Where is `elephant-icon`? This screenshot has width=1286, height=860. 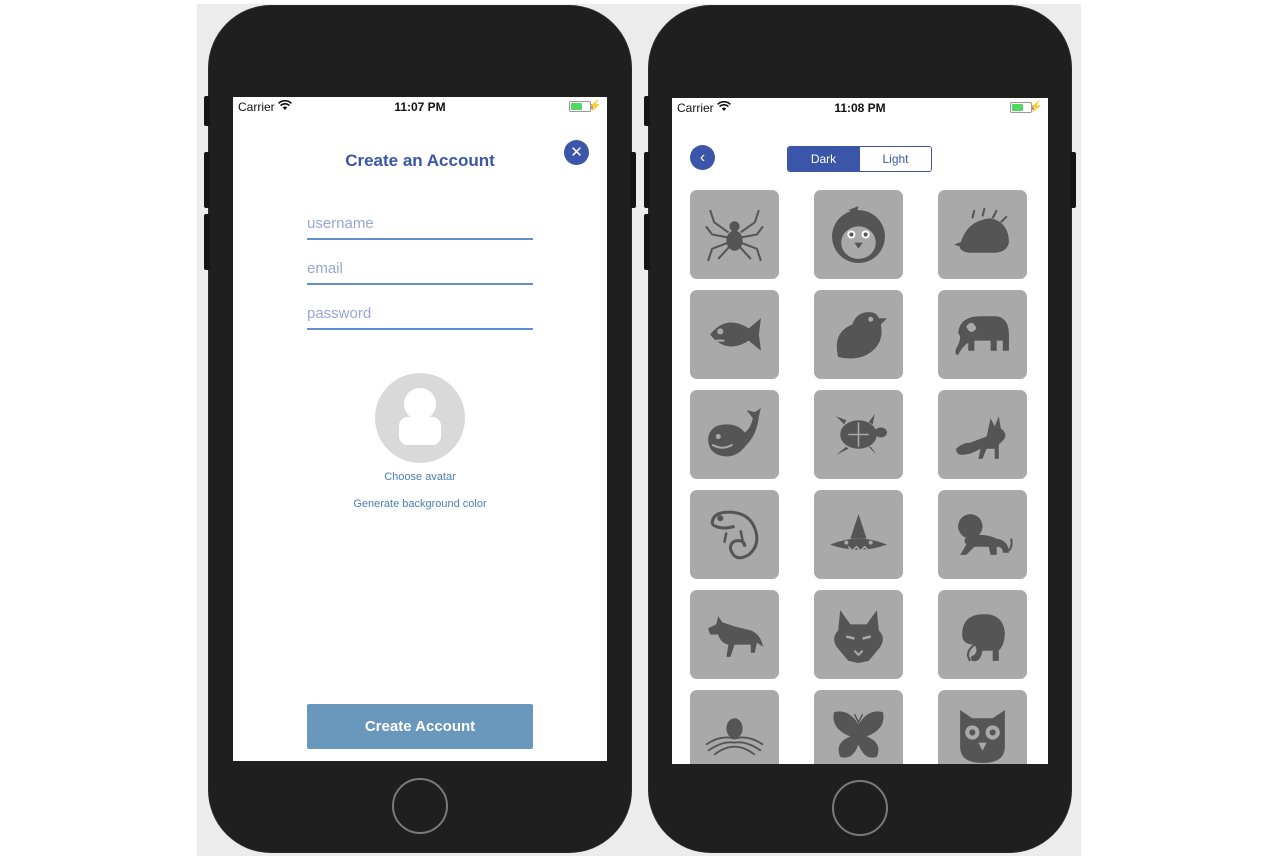 elephant-icon is located at coordinates (982, 335).